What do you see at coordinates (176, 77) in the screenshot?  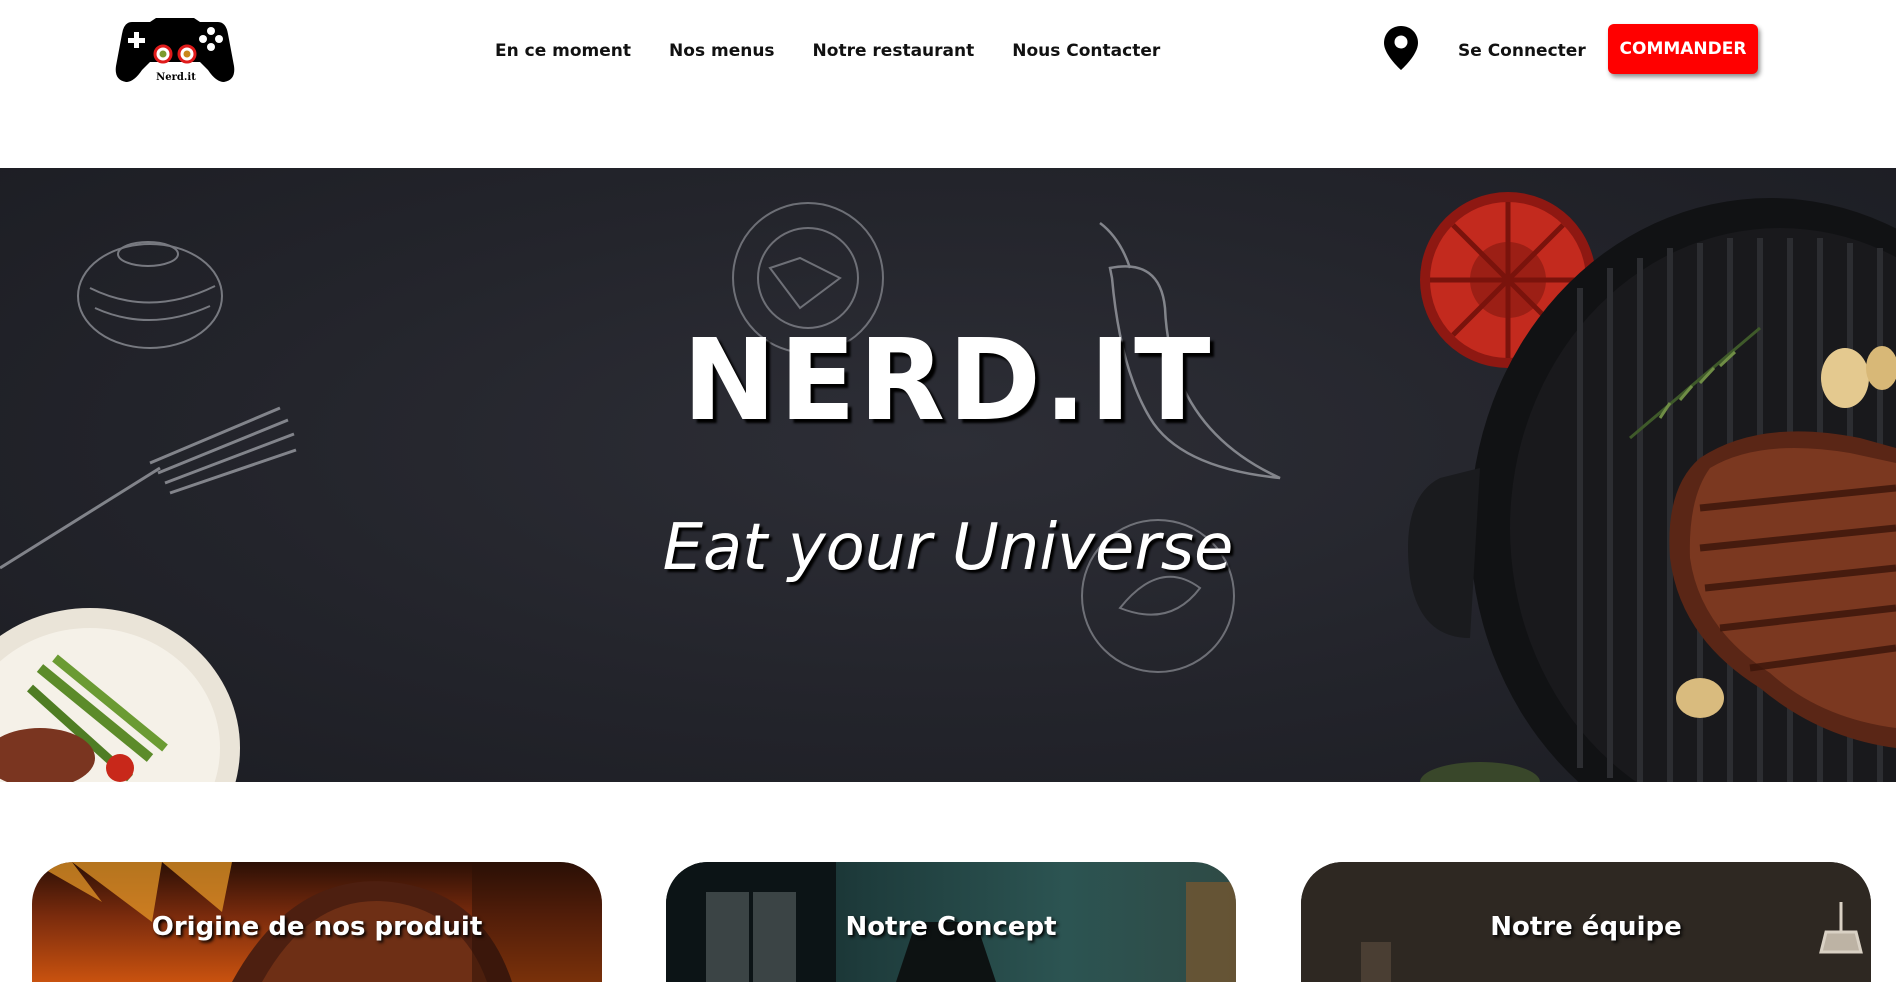 I see `logo-text: Nerd.it` at bounding box center [176, 77].